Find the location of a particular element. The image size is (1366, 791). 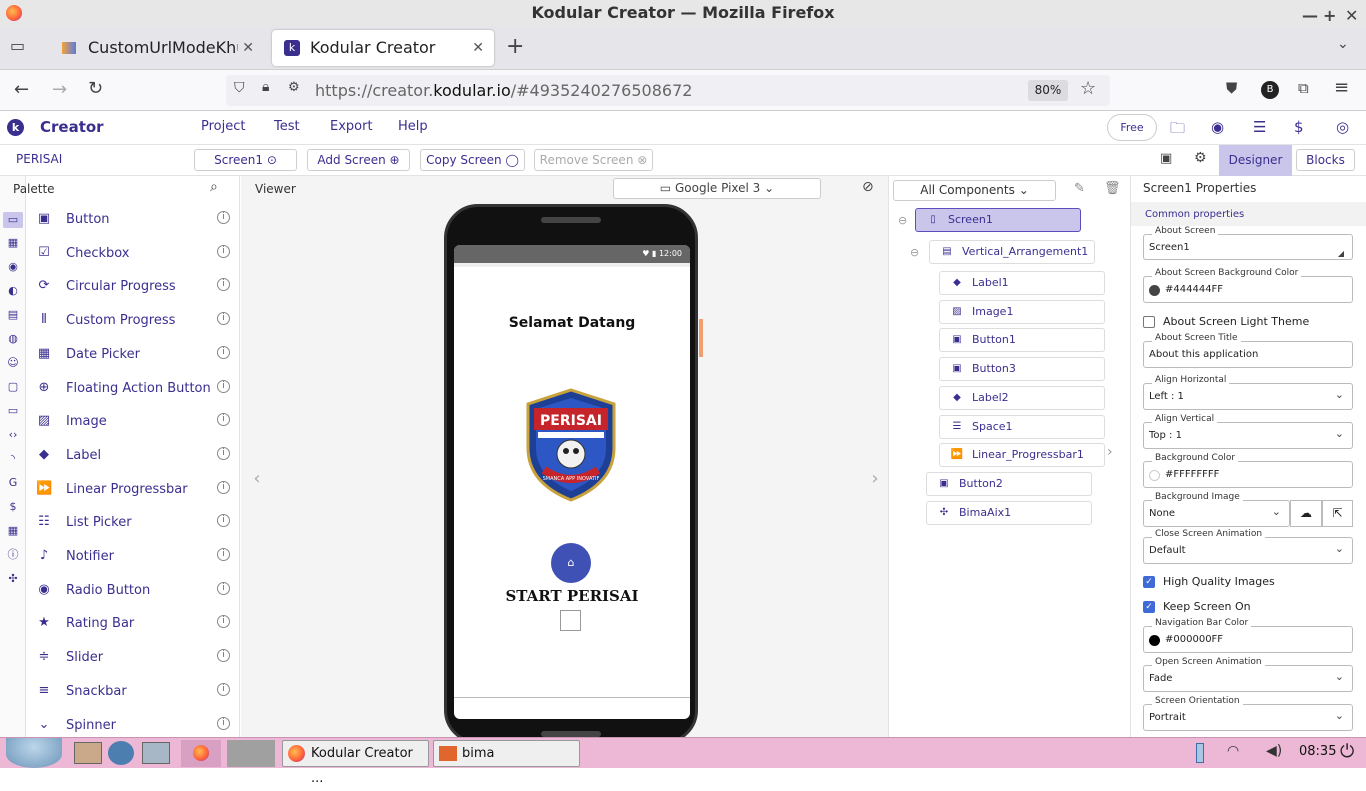

globe-icon is located at coordinates (121, 753).